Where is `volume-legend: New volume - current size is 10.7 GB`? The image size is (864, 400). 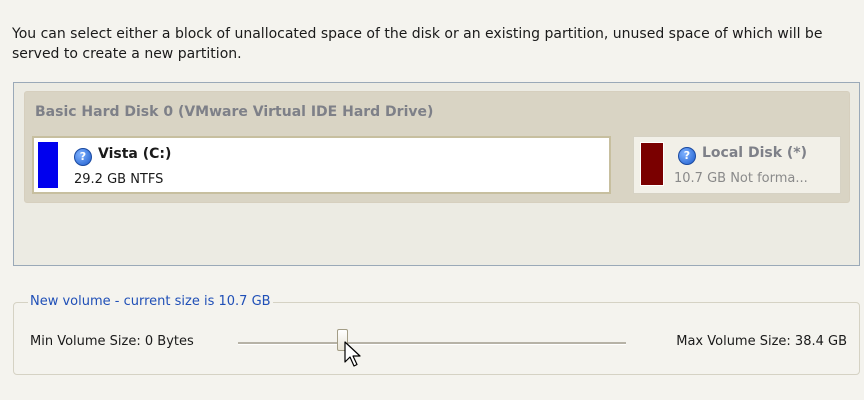
volume-legend: New volume - current size is 10.7 GB is located at coordinates (150, 301).